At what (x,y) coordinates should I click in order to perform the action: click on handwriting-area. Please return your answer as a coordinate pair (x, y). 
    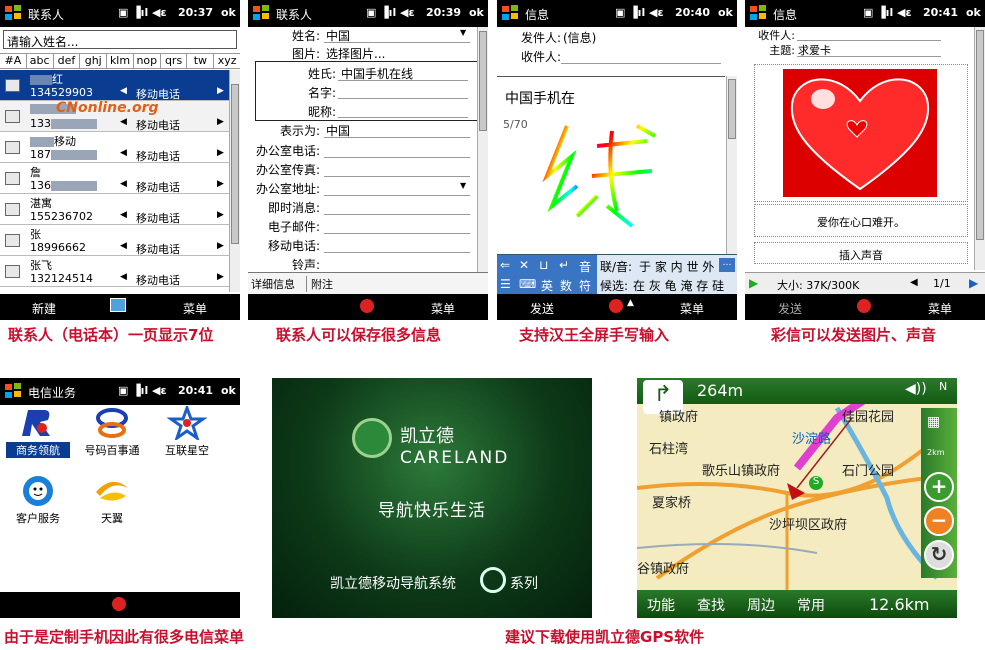
    Looking at the image, I should click on (607, 176).